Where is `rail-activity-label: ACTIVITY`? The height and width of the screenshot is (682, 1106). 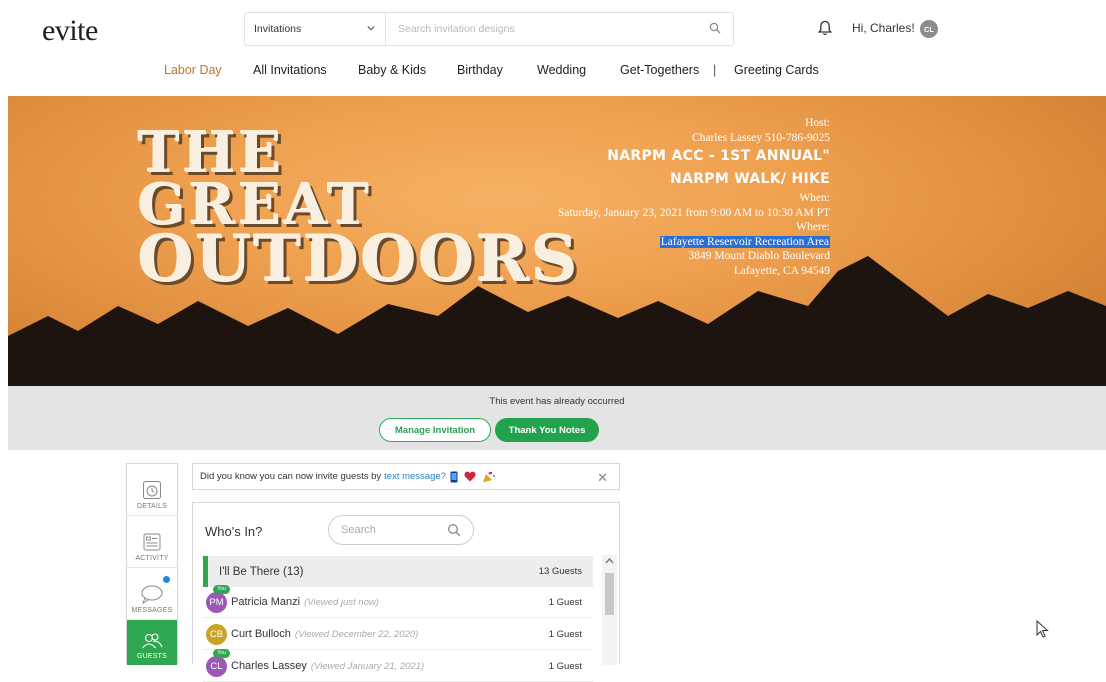 rail-activity-label: ACTIVITY is located at coordinates (152, 558).